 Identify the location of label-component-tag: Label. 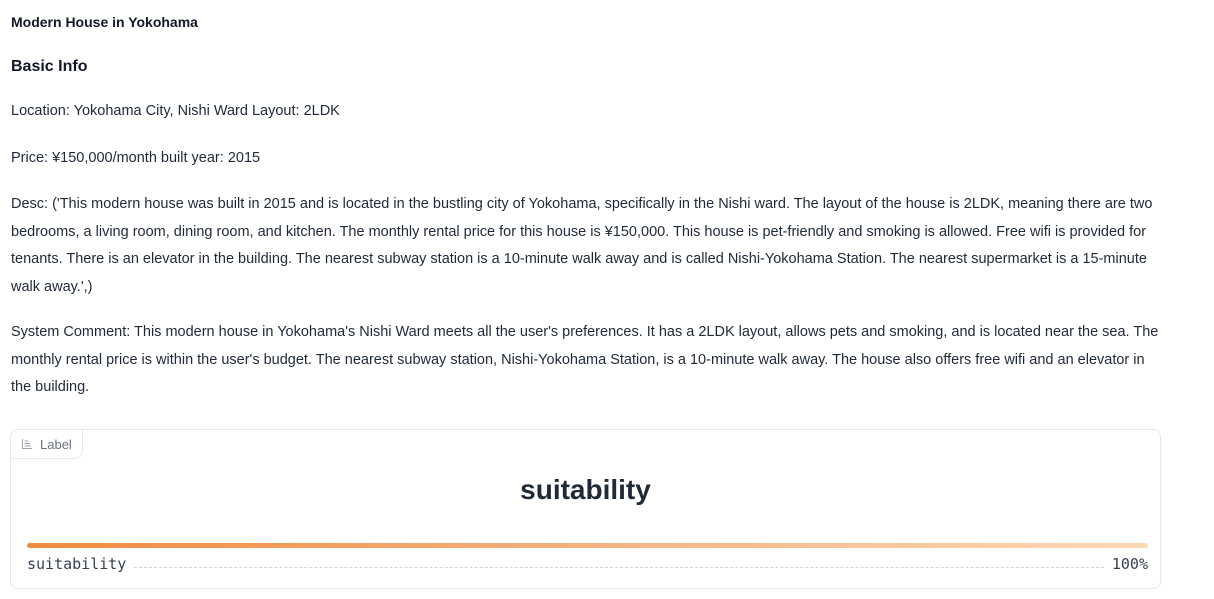
(46, 444).